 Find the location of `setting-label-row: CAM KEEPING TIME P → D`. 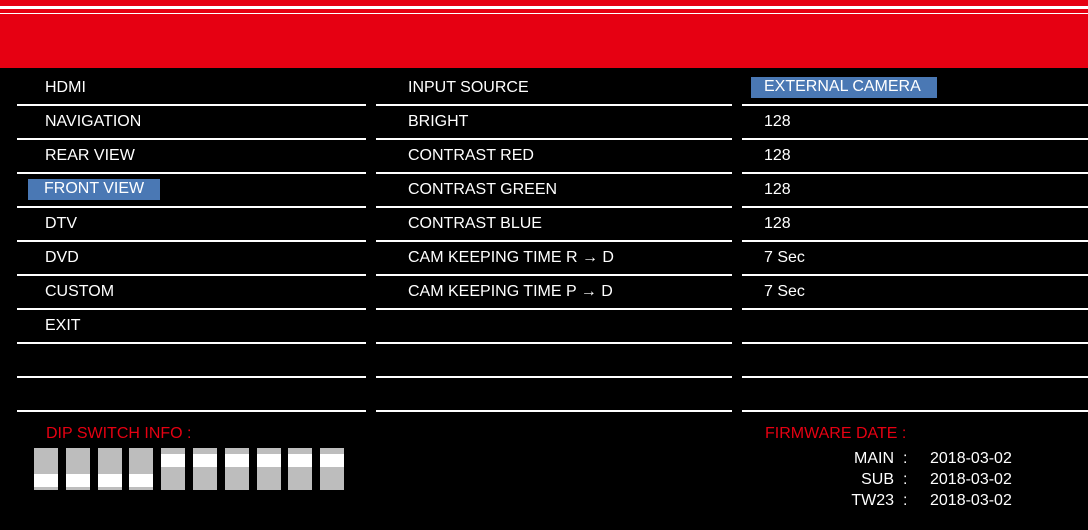

setting-label-row: CAM KEEPING TIME P → D is located at coordinates (554, 293).